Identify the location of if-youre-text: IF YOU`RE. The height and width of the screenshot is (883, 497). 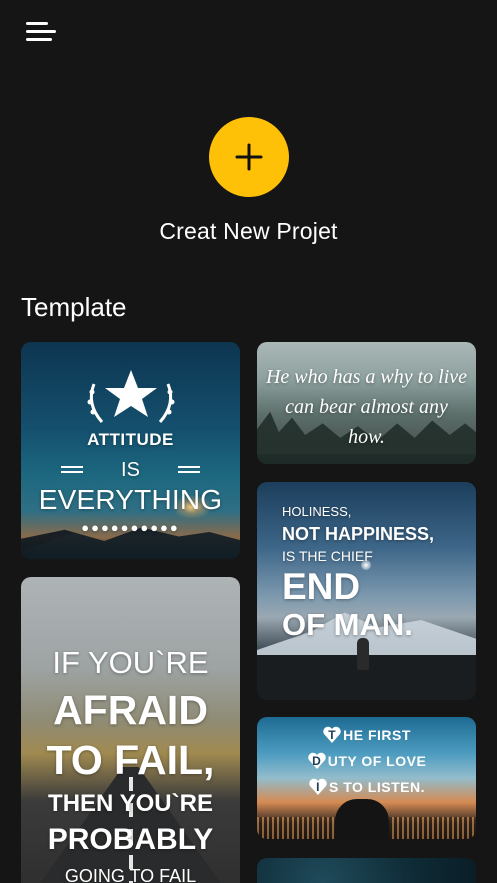
(130, 662).